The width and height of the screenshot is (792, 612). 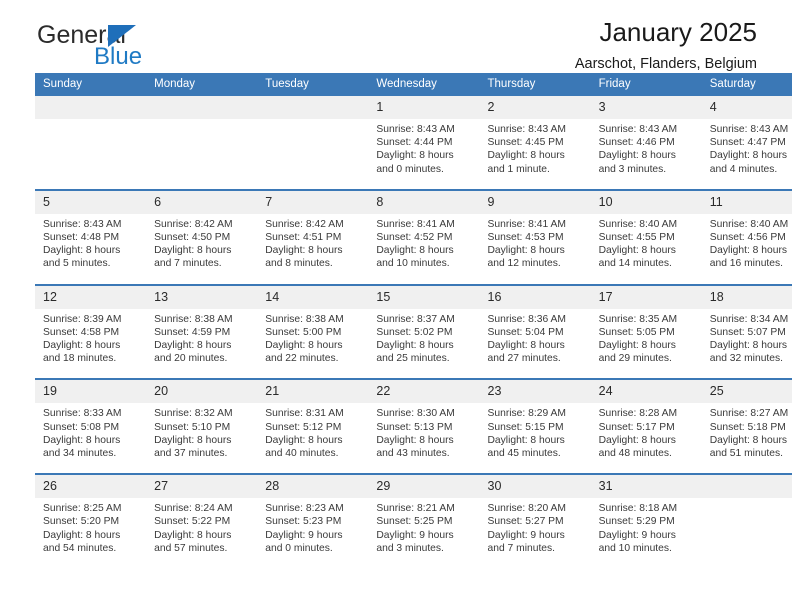 What do you see at coordinates (82, 509) in the screenshot?
I see `sunrise-text: Sunrise: 8:25 AM` at bounding box center [82, 509].